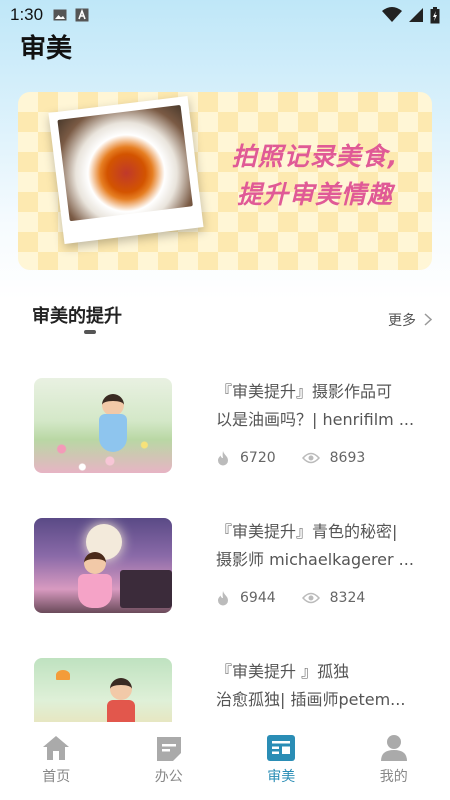  I want to click on status-bar: 1:30, so click(225, 15).